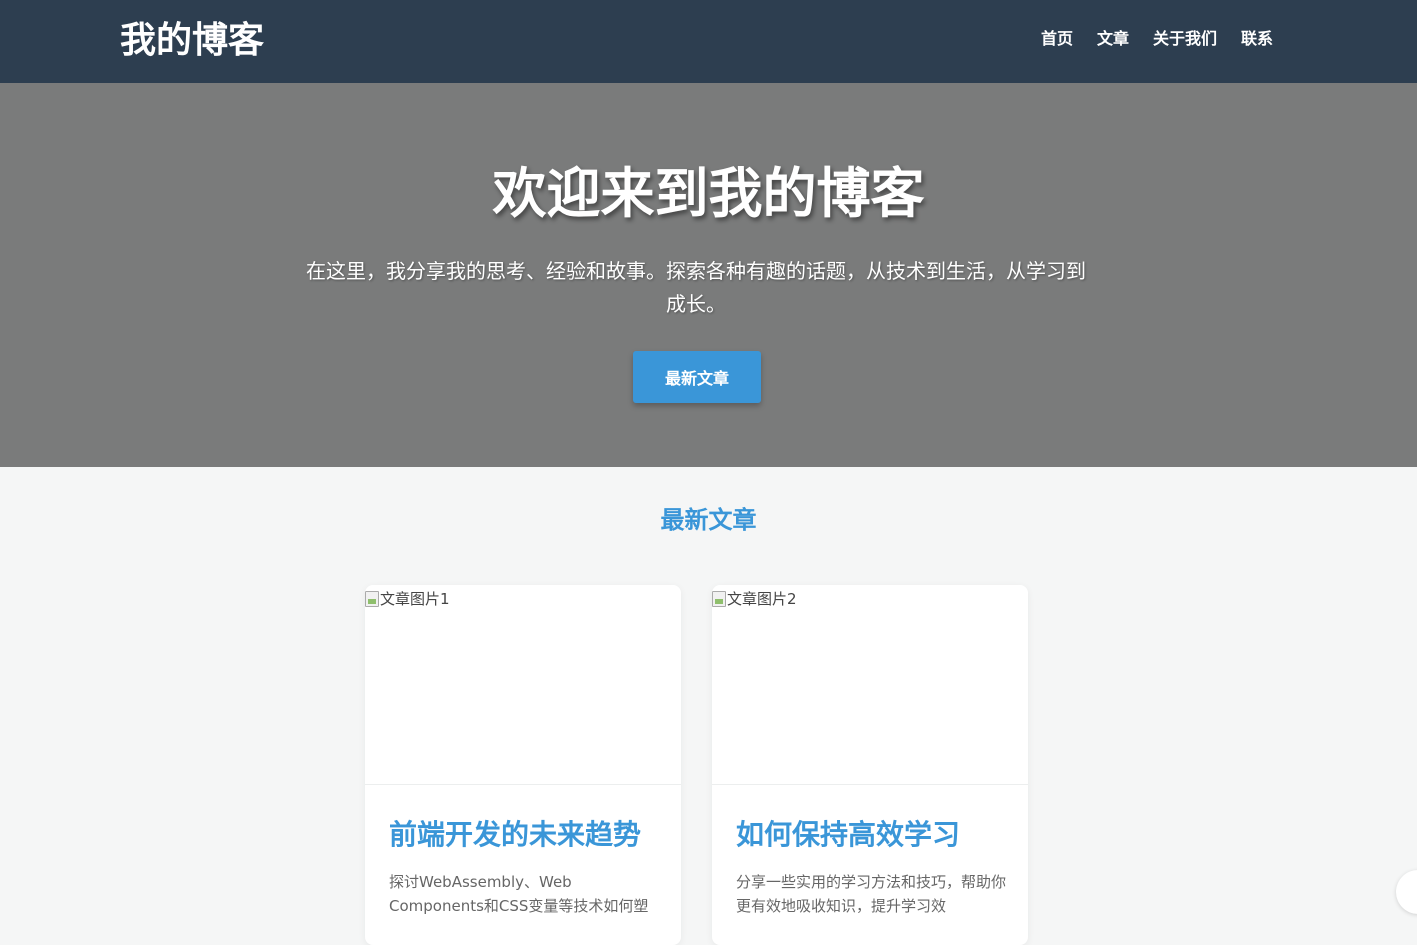 The image size is (1417, 945). I want to click on image-alt-text: 文章图片1, so click(407, 599).